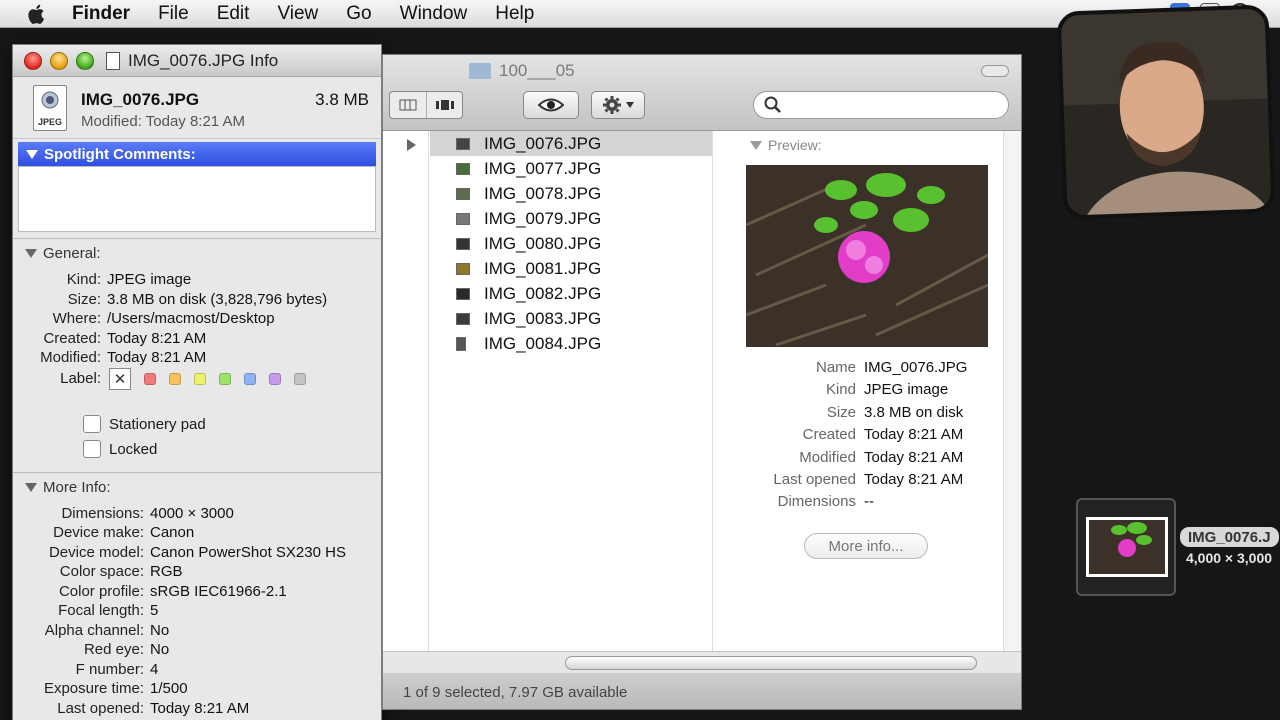 This screenshot has width=1280, height=720. What do you see at coordinates (197, 61) in the screenshot?
I see `info-title-bar: IMG_0076.JPG Info` at bounding box center [197, 61].